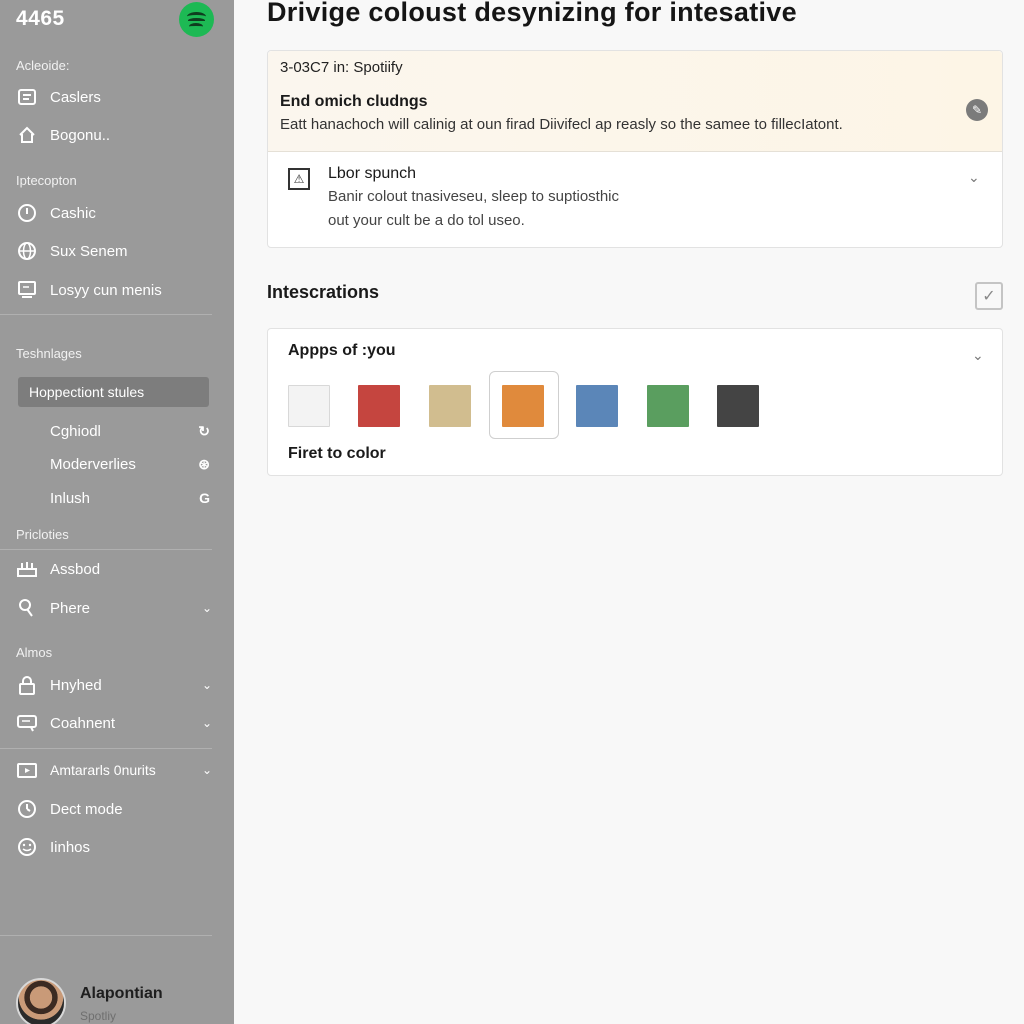 This screenshot has height=1024, width=1024. I want to click on sidebar-item-coahnent: Coahnent ⌄, so click(115, 723).